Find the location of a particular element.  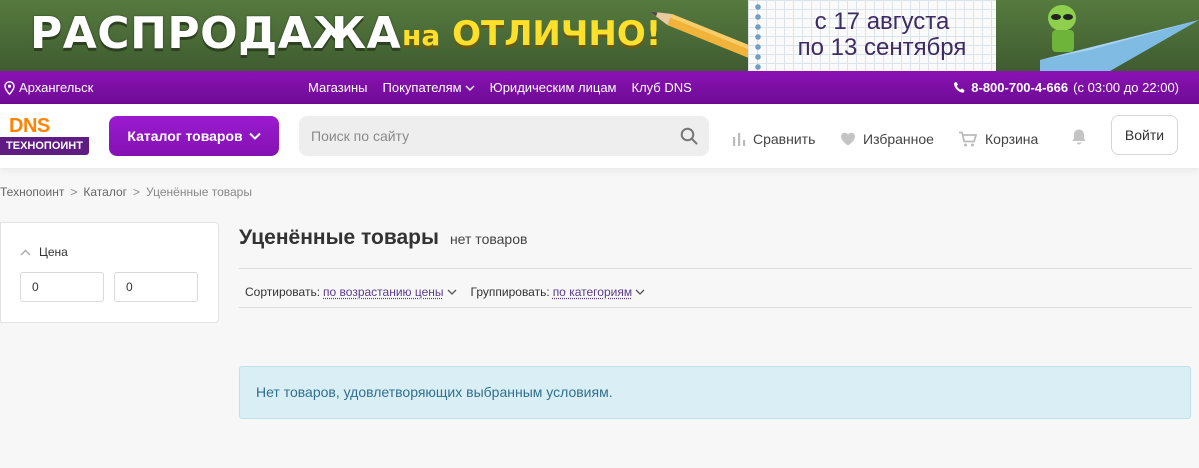

top-nav-customers-label: Покупателям is located at coordinates (422, 87).